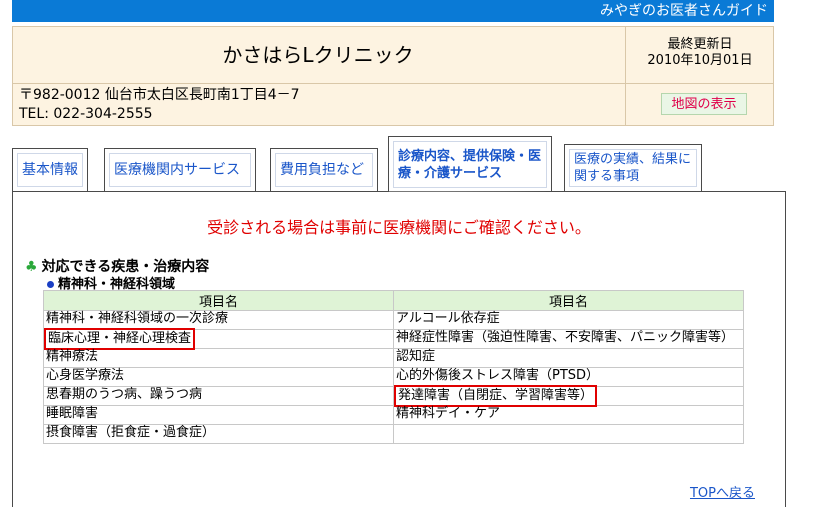 This screenshot has height=507, width=814. I want to click on table-cell: 認知症, so click(568, 358).